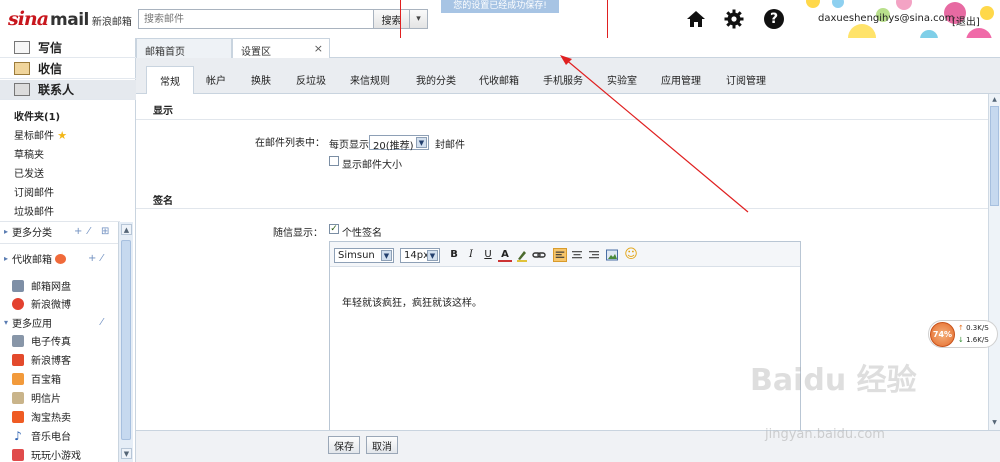 The height and width of the screenshot is (462, 1000). I want to click on baidu-watermark-url: jingyan.baidu.com, so click(825, 434).